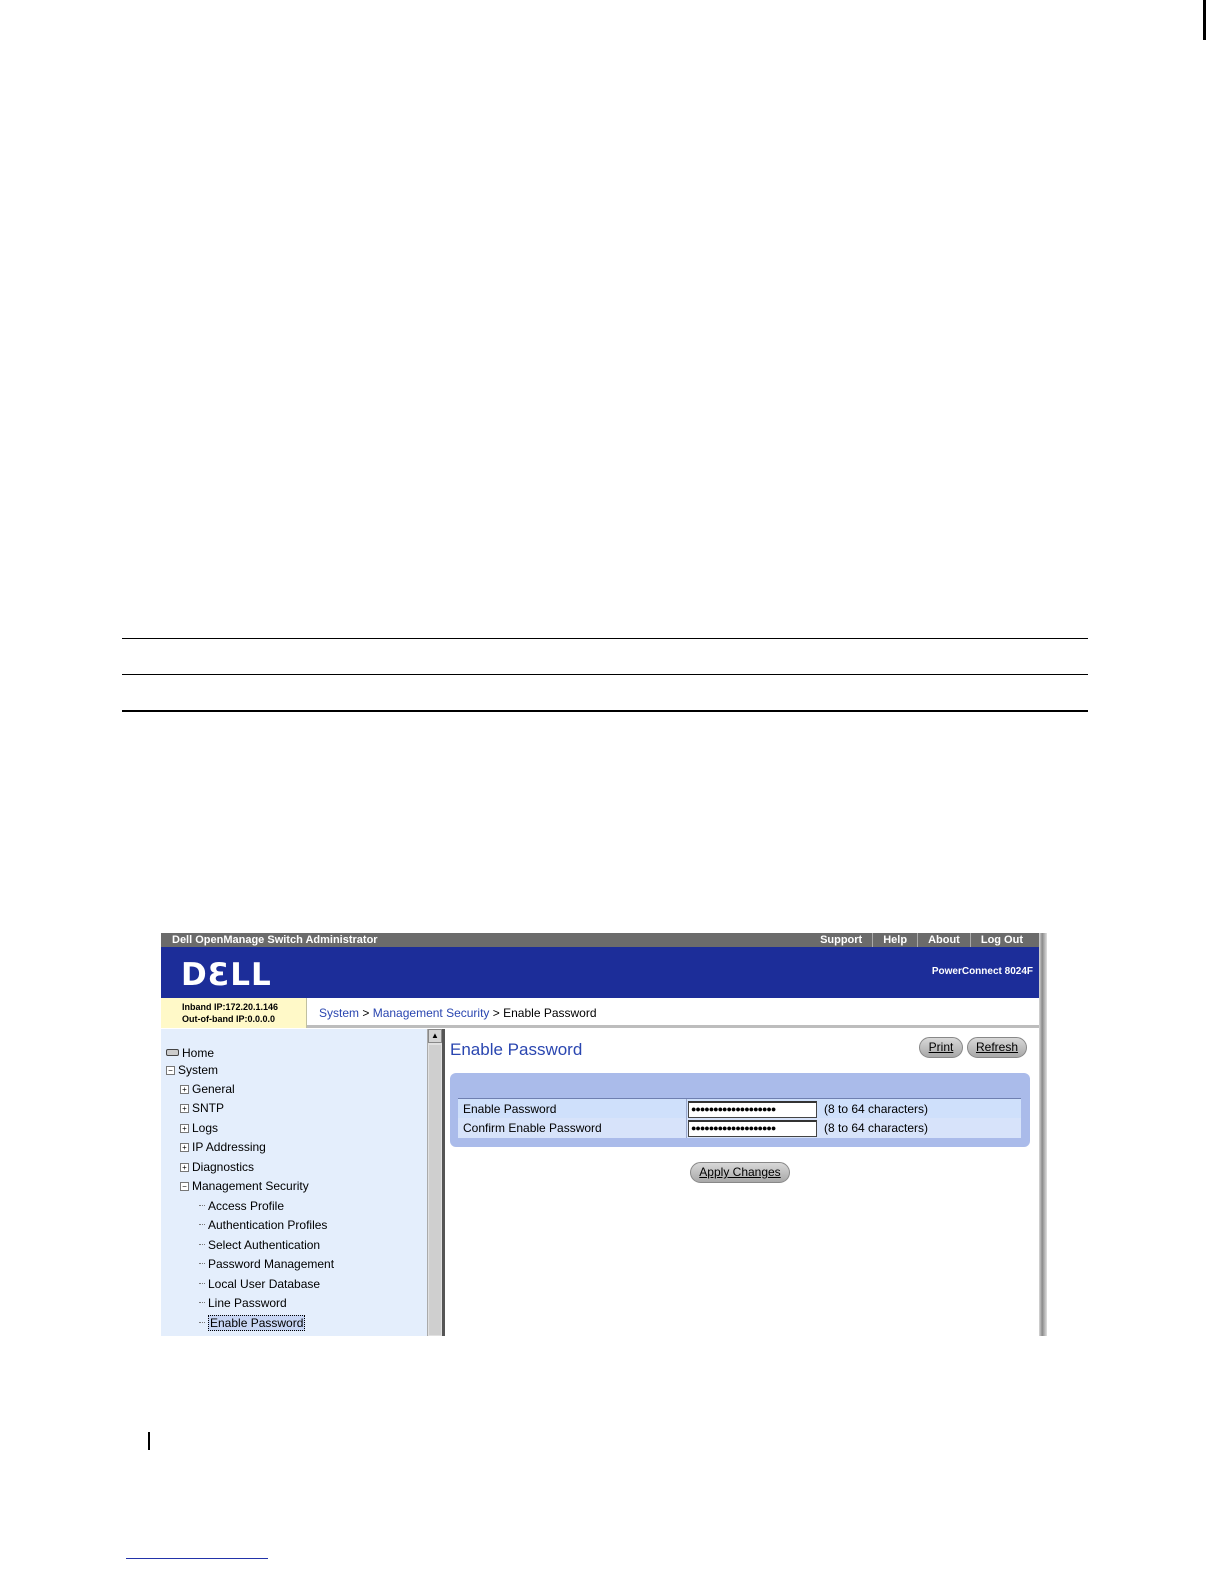 The height and width of the screenshot is (1584, 1224). I want to click on breadcrumb-current: Enable Password, so click(550, 1013).